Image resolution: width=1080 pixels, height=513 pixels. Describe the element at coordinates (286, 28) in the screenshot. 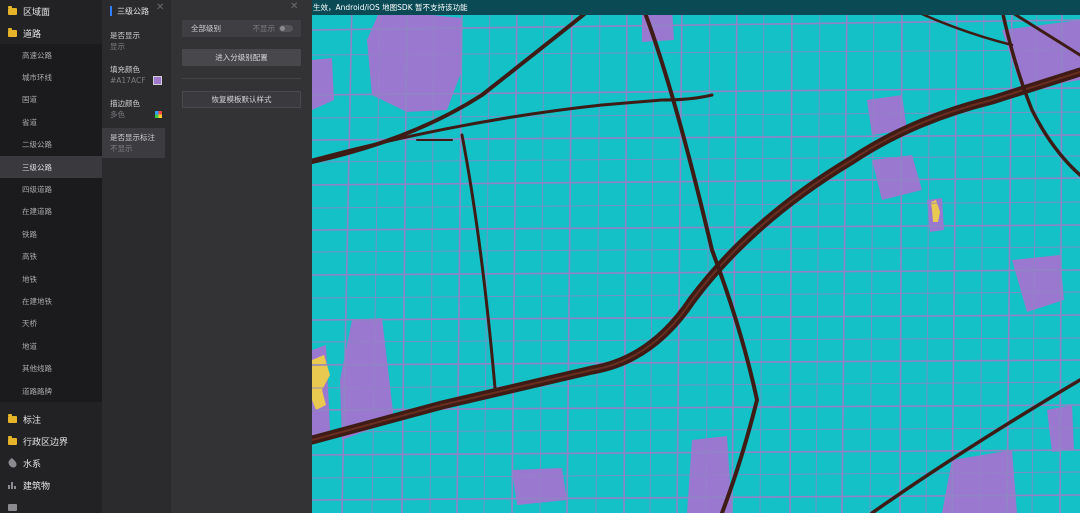

I see `toggle-switch` at that location.